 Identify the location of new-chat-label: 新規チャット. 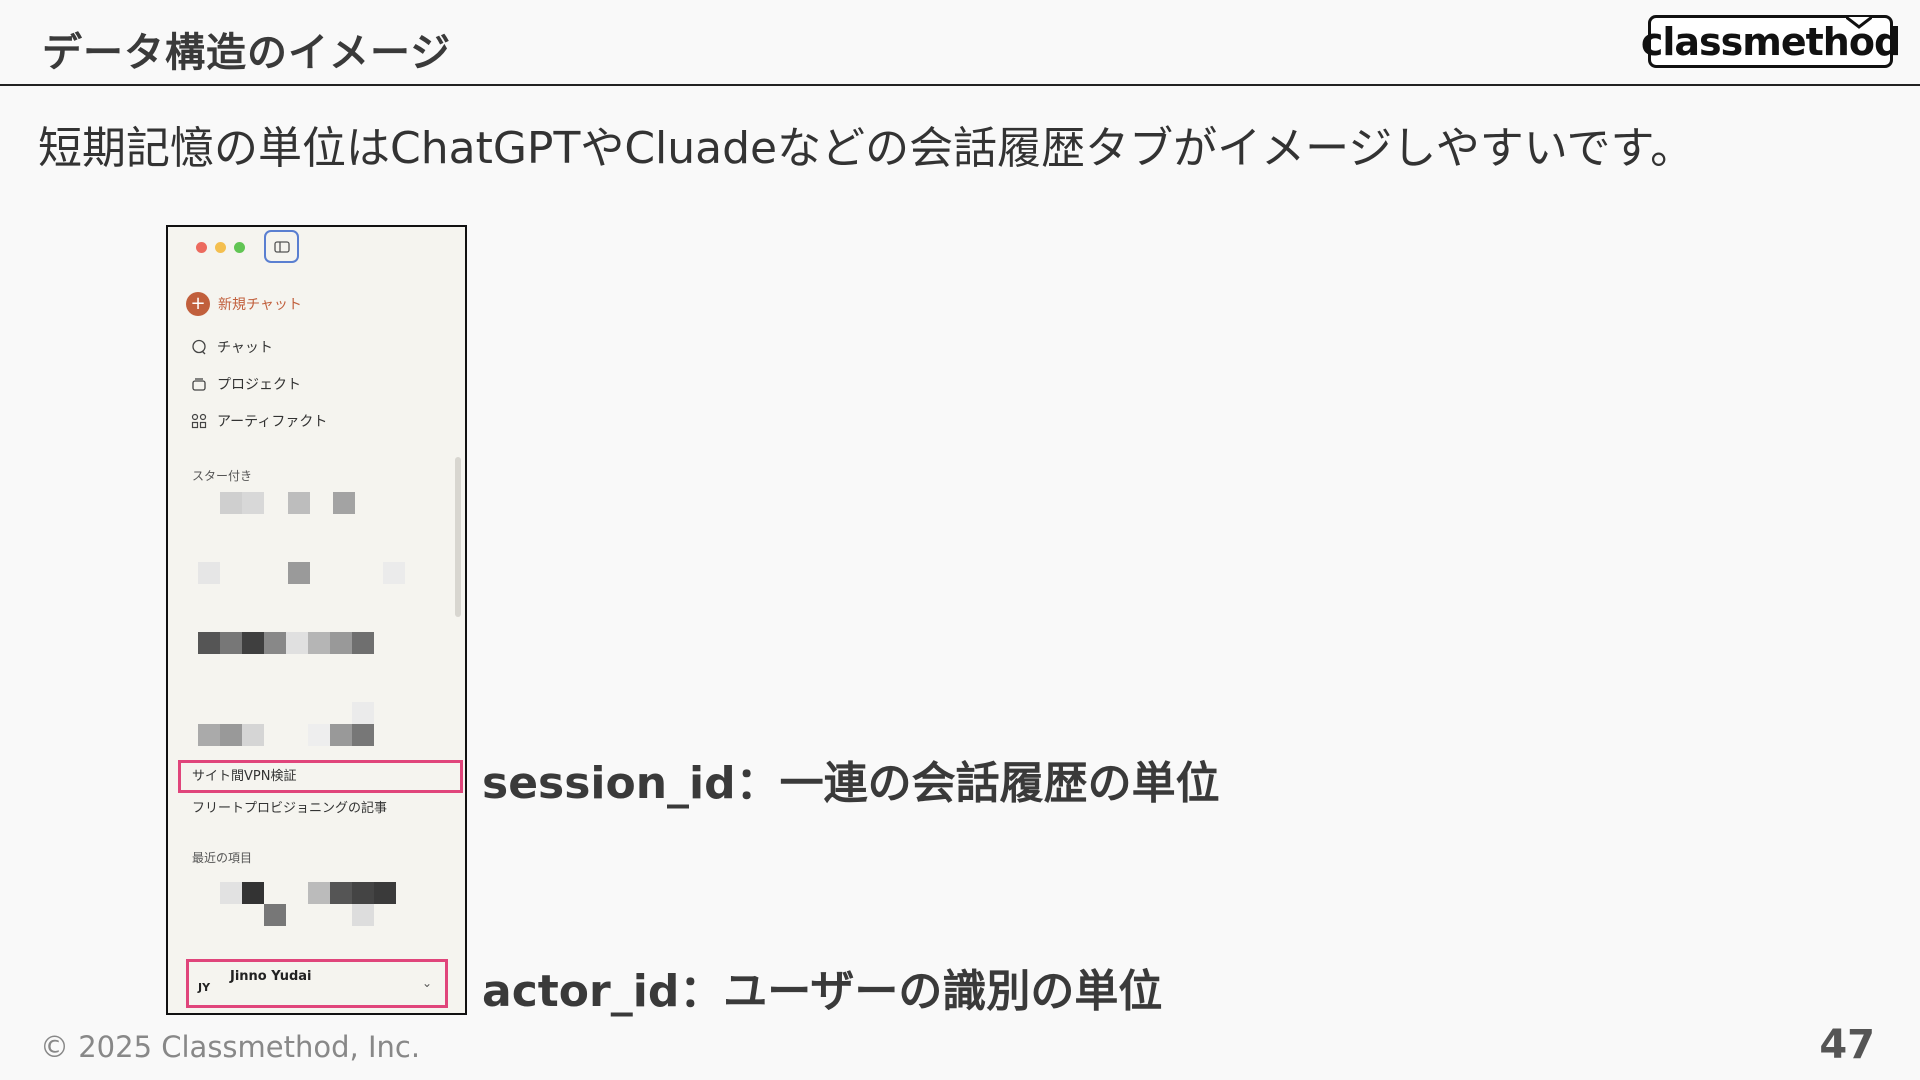
(260, 305).